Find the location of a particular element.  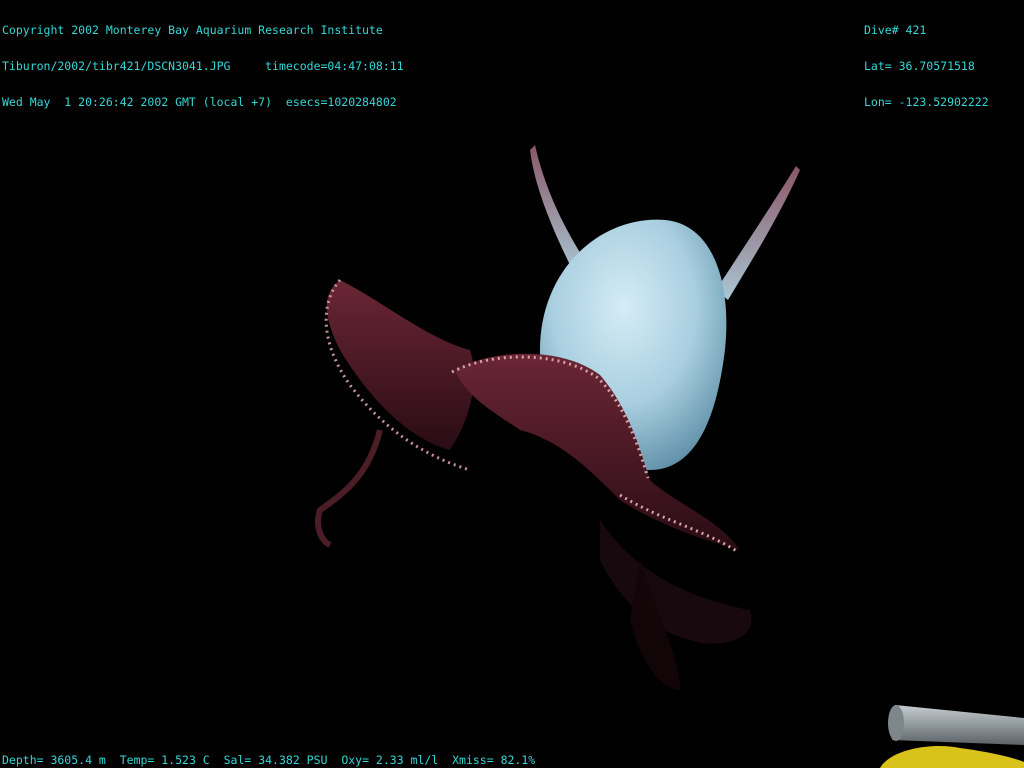

lon-text: Lon= -123.52902222 is located at coordinates (926, 102).